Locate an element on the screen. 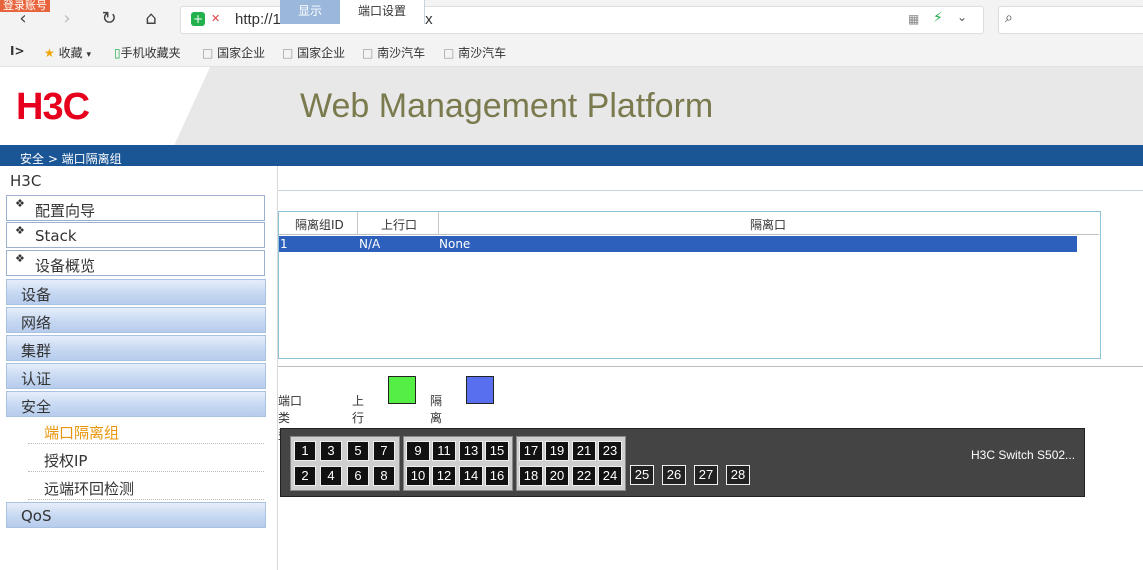  sidebar-item-security: 安全 is located at coordinates (136, 404).